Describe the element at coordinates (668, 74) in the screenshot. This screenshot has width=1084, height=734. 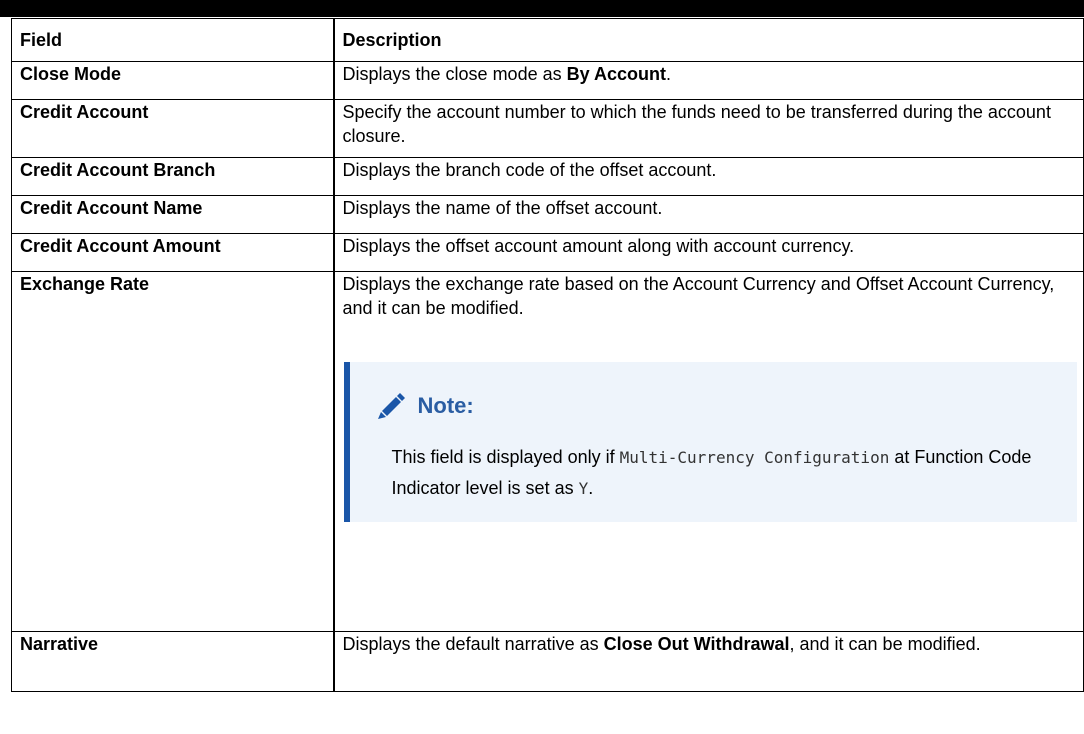
I see `description-text: .` at that location.